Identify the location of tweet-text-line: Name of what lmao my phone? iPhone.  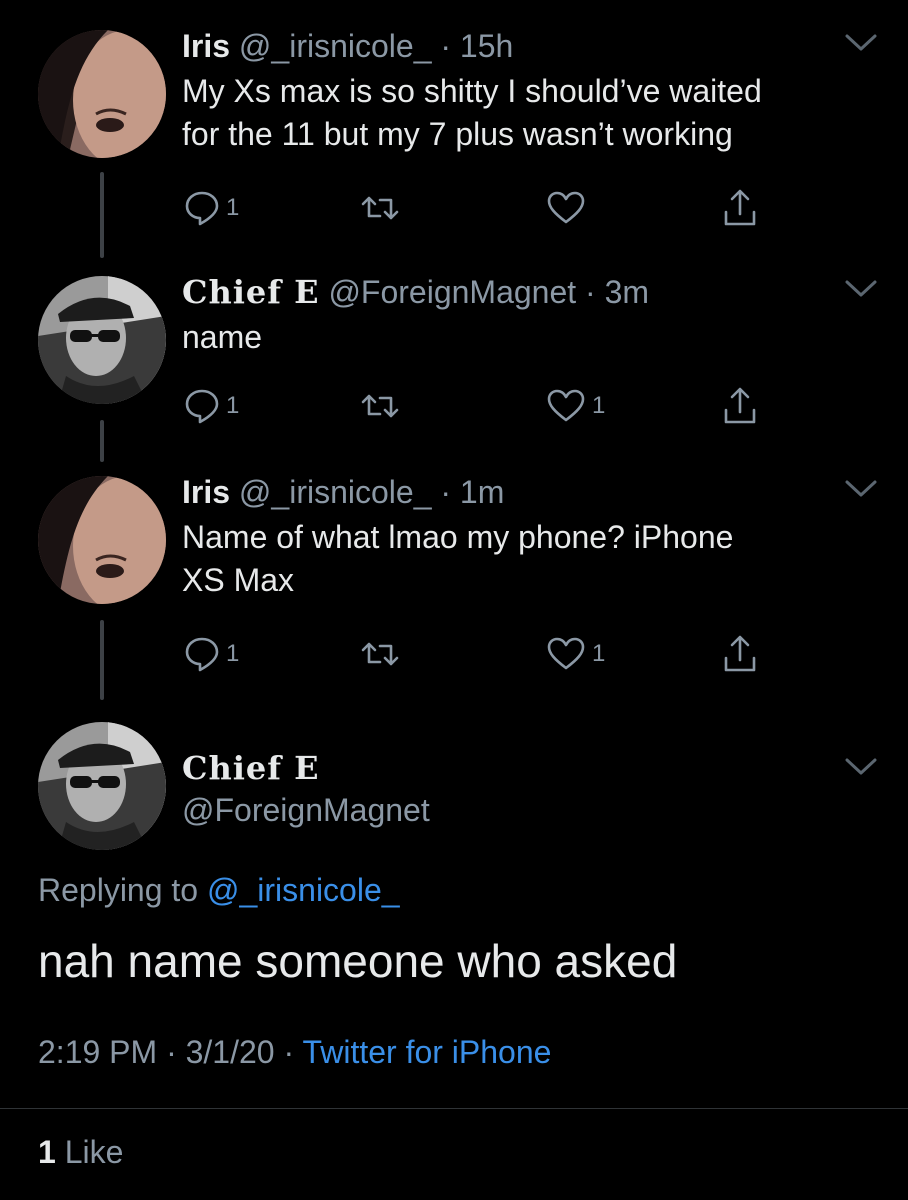
(458, 537).